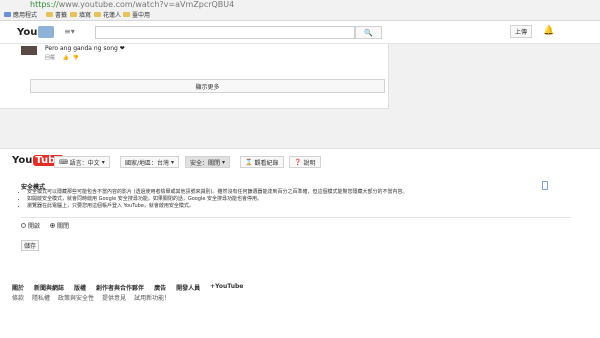  I want to click on bell-icon: 🔔, so click(548, 31).